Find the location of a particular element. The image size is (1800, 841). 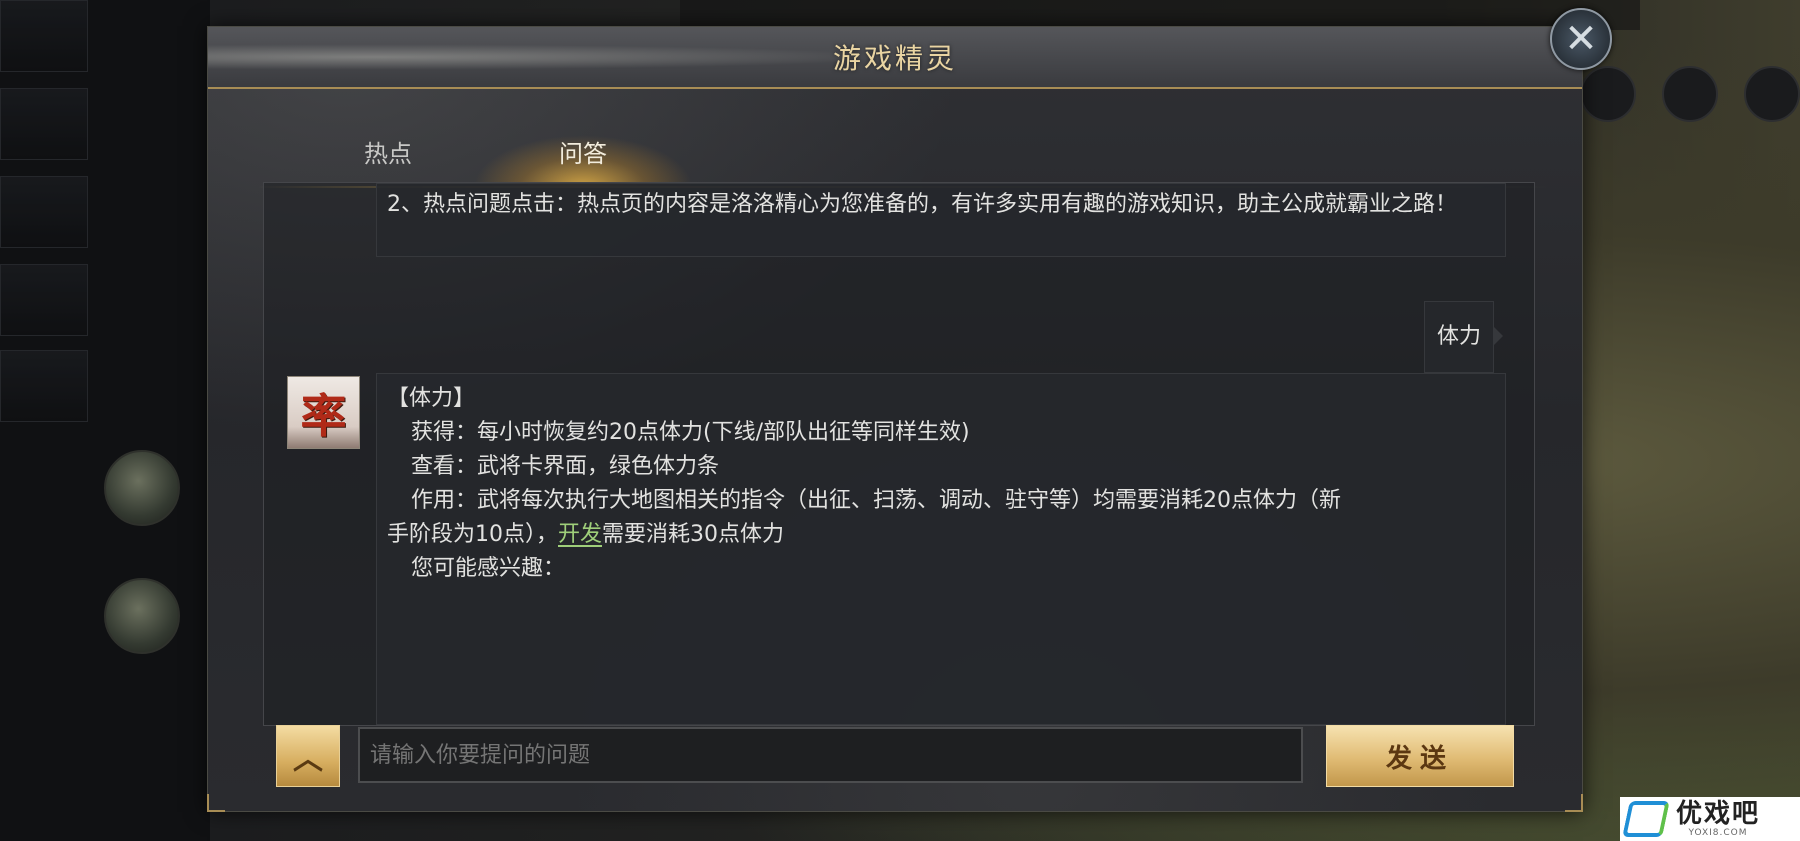

bot-avatar-glyph: 率 is located at coordinates (323, 415).